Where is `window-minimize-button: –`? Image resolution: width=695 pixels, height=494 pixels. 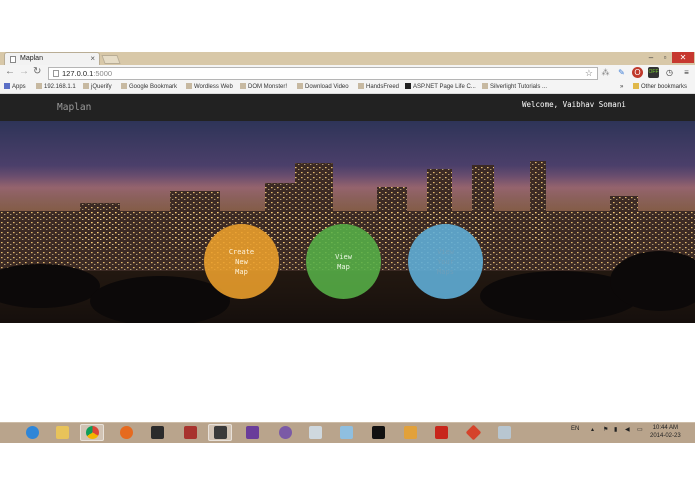
window-minimize-button: – is located at coordinates (651, 57).